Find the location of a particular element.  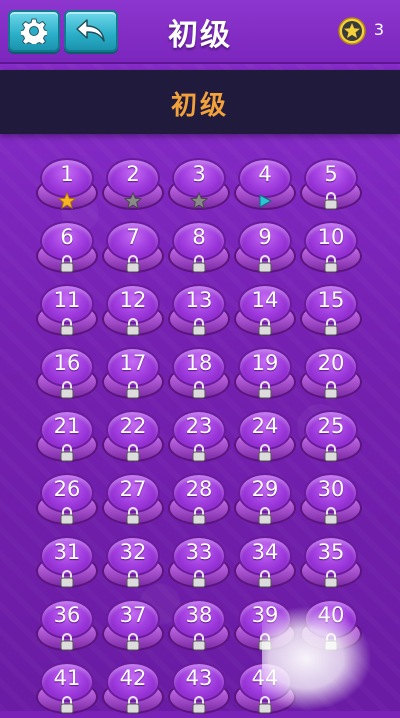

level-button: 22 is located at coordinates (133, 438).